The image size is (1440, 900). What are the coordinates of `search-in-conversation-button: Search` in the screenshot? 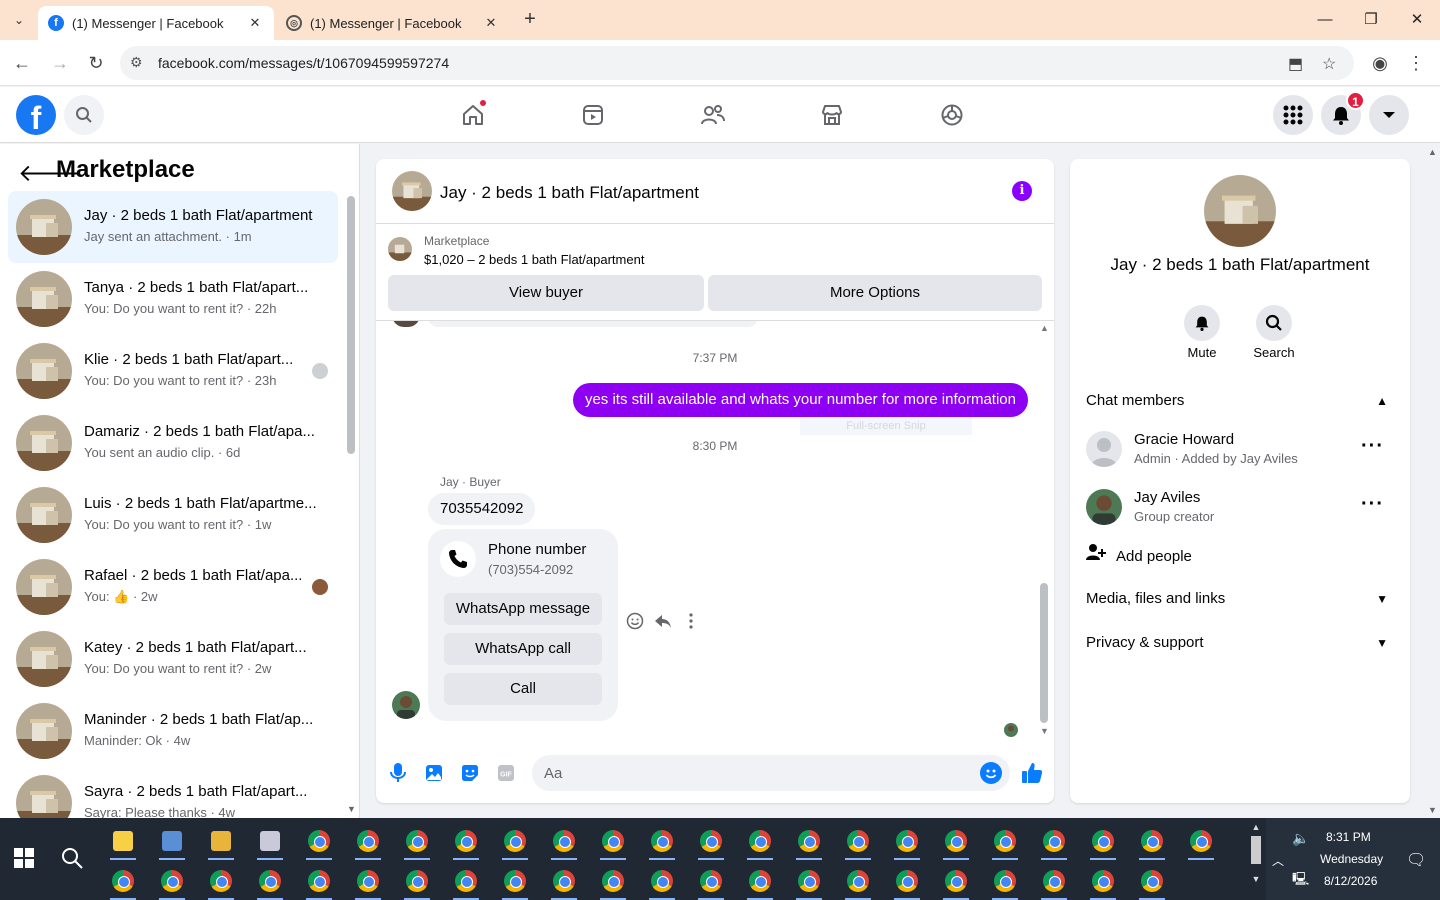 It's located at (1274, 332).